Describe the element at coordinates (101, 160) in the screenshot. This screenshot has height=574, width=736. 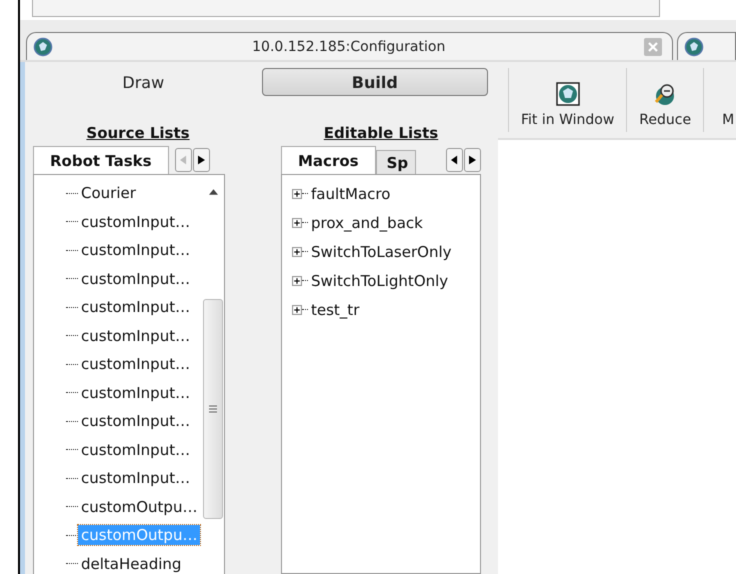
I see `list-tab: Robot Tasks` at that location.